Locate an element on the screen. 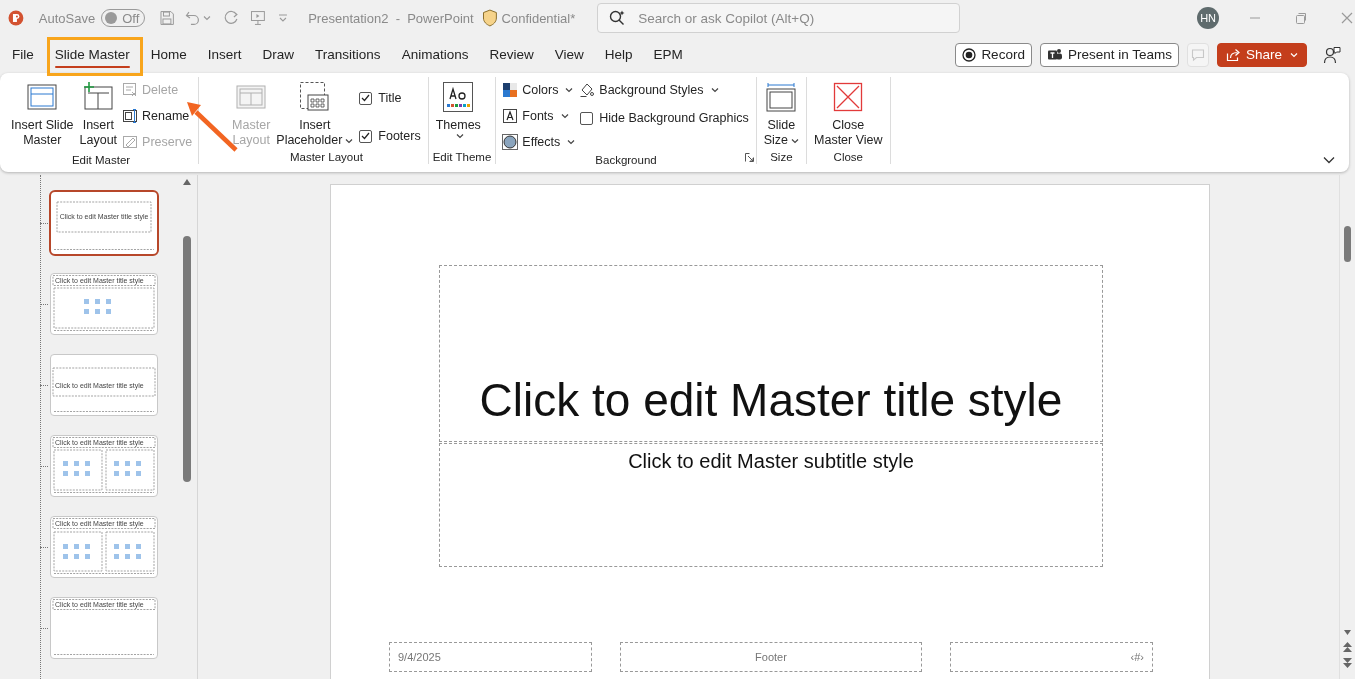  slide-number-placeholder: ‹#› is located at coordinates (1051, 657).